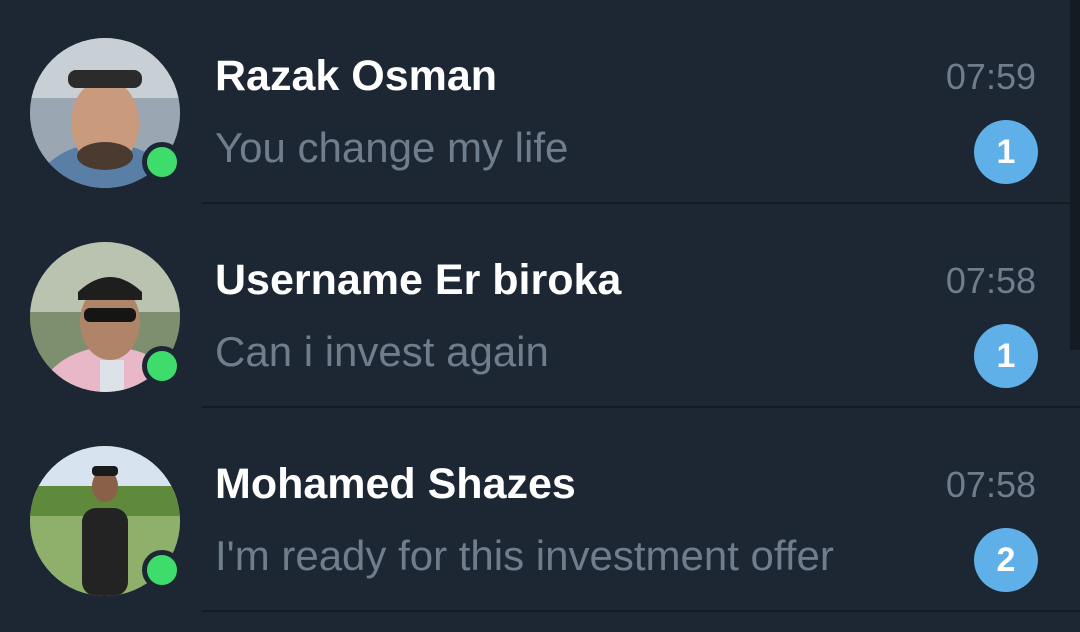 This screenshot has width=1080, height=632. What do you see at coordinates (395, 484) in the screenshot?
I see `chat-name: Mohamed Shazes` at bounding box center [395, 484].